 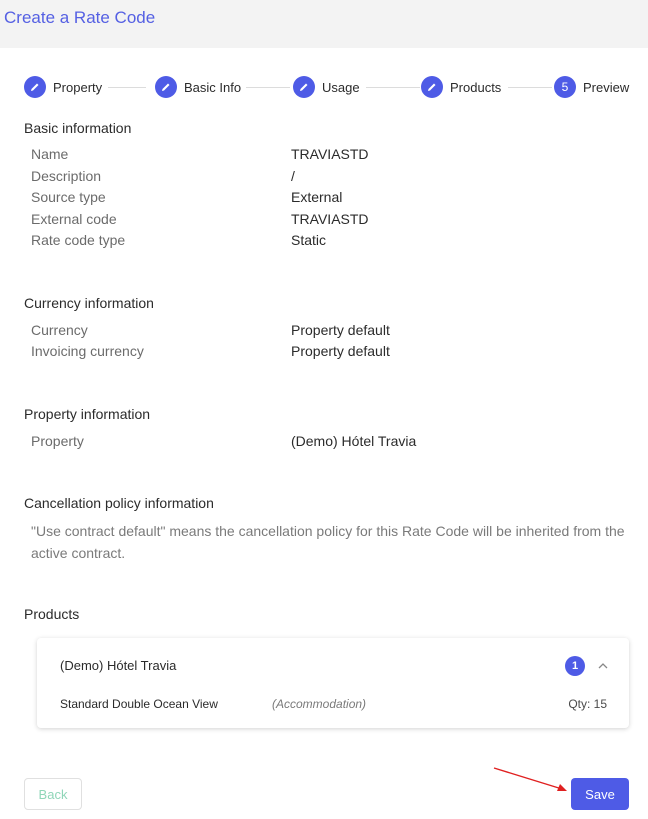 What do you see at coordinates (606, 87) in the screenshot?
I see `step-label: Preview` at bounding box center [606, 87].